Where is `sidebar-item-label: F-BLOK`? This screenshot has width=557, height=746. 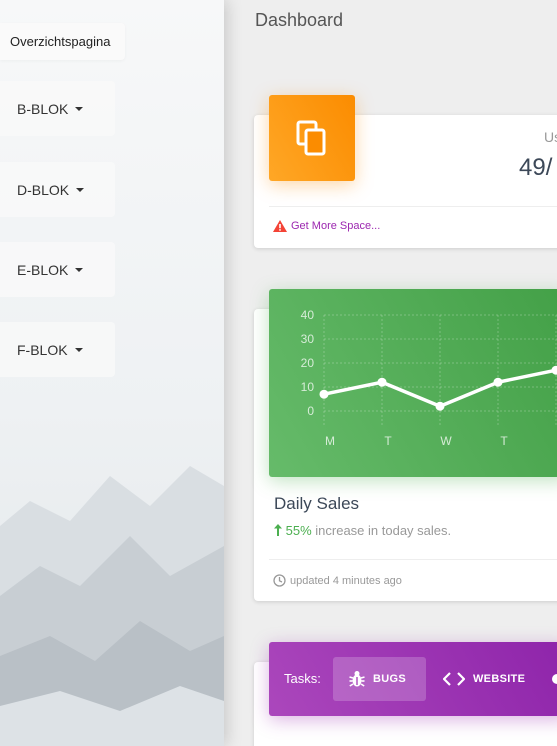 sidebar-item-label: F-BLOK is located at coordinates (42, 349).